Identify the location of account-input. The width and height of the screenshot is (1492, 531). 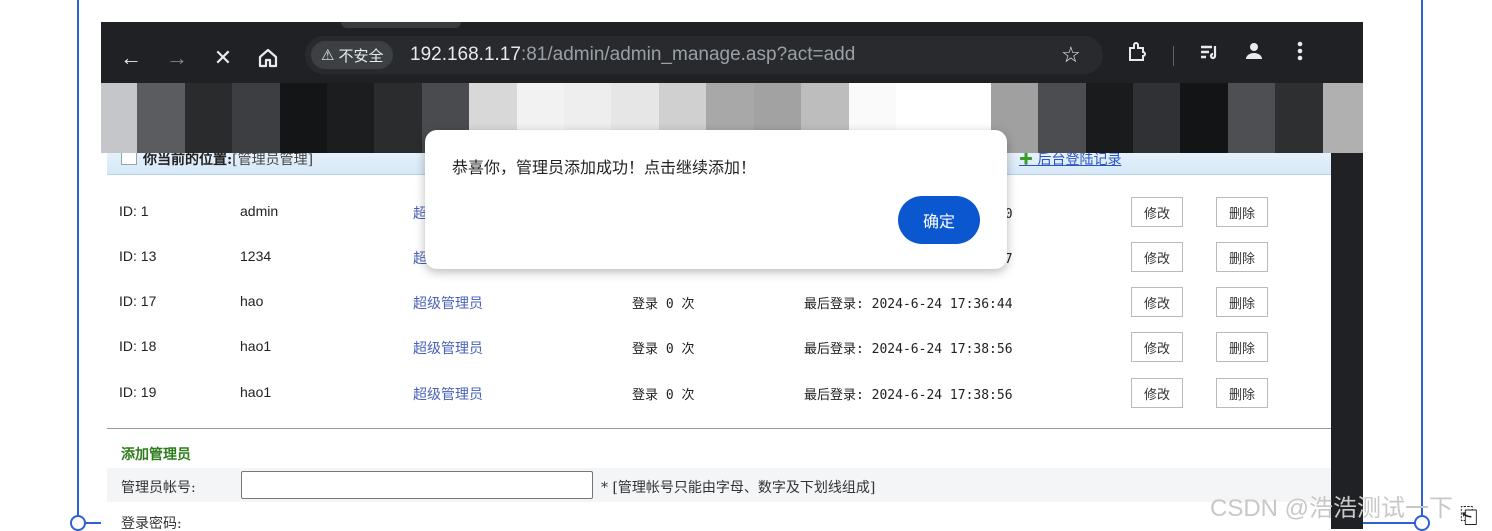
(417, 485).